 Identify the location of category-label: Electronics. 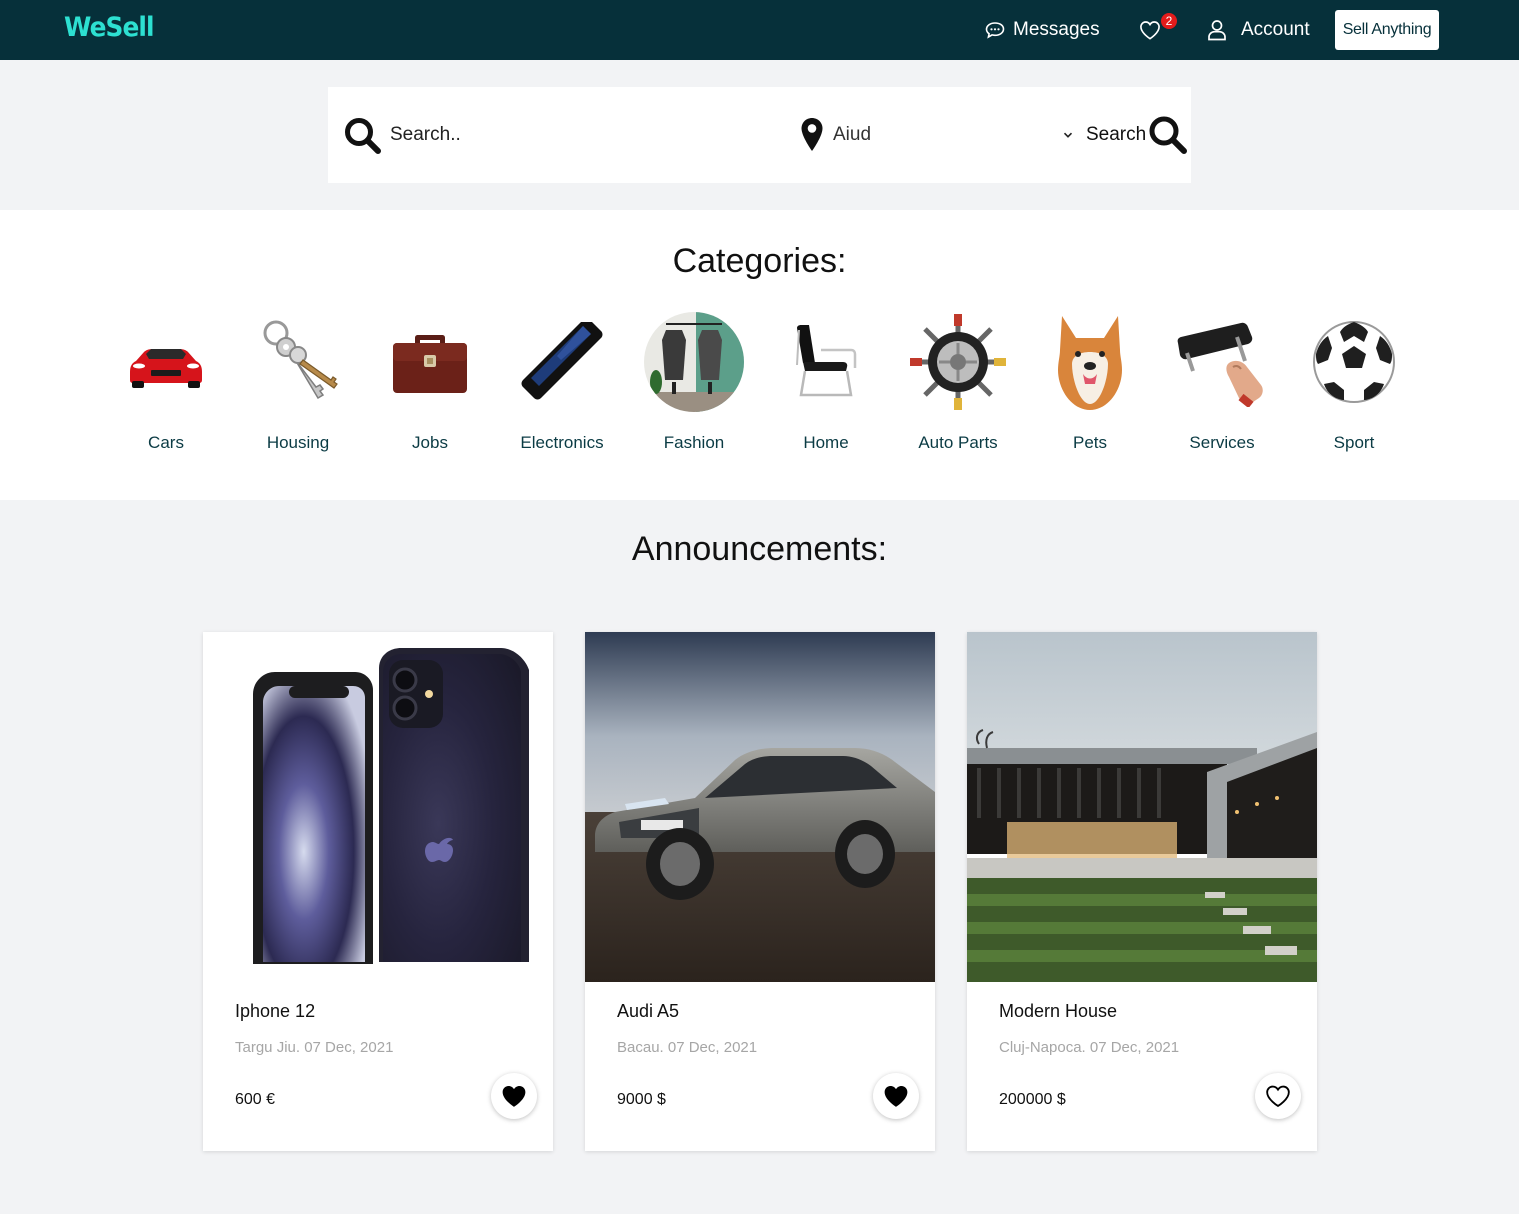
(562, 442).